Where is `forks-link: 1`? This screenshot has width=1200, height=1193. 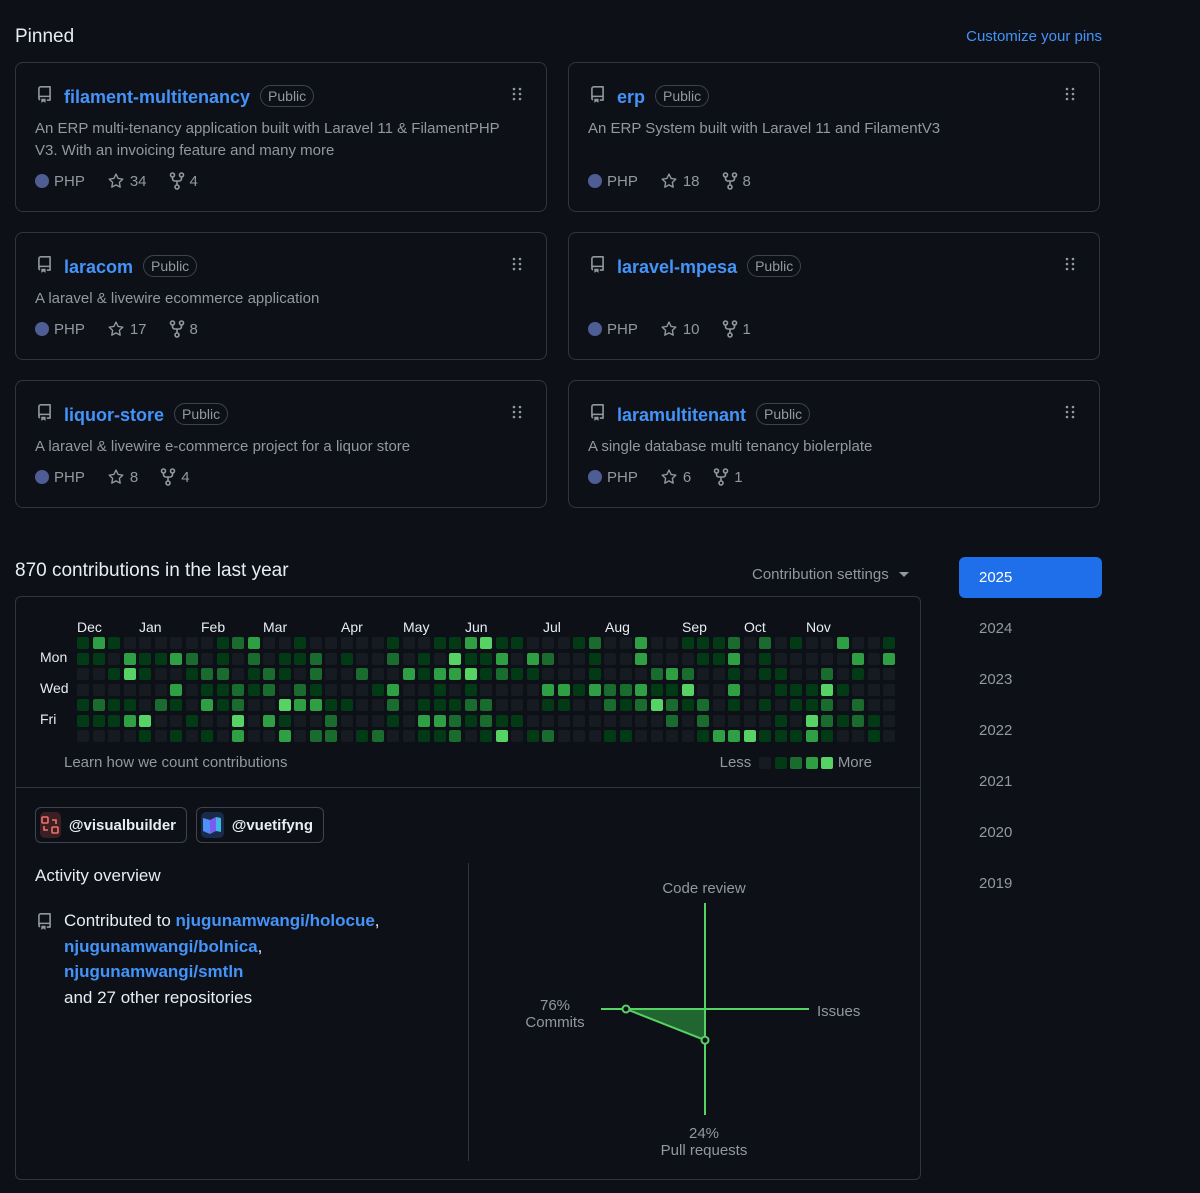
forks-link: 1 is located at coordinates (728, 477).